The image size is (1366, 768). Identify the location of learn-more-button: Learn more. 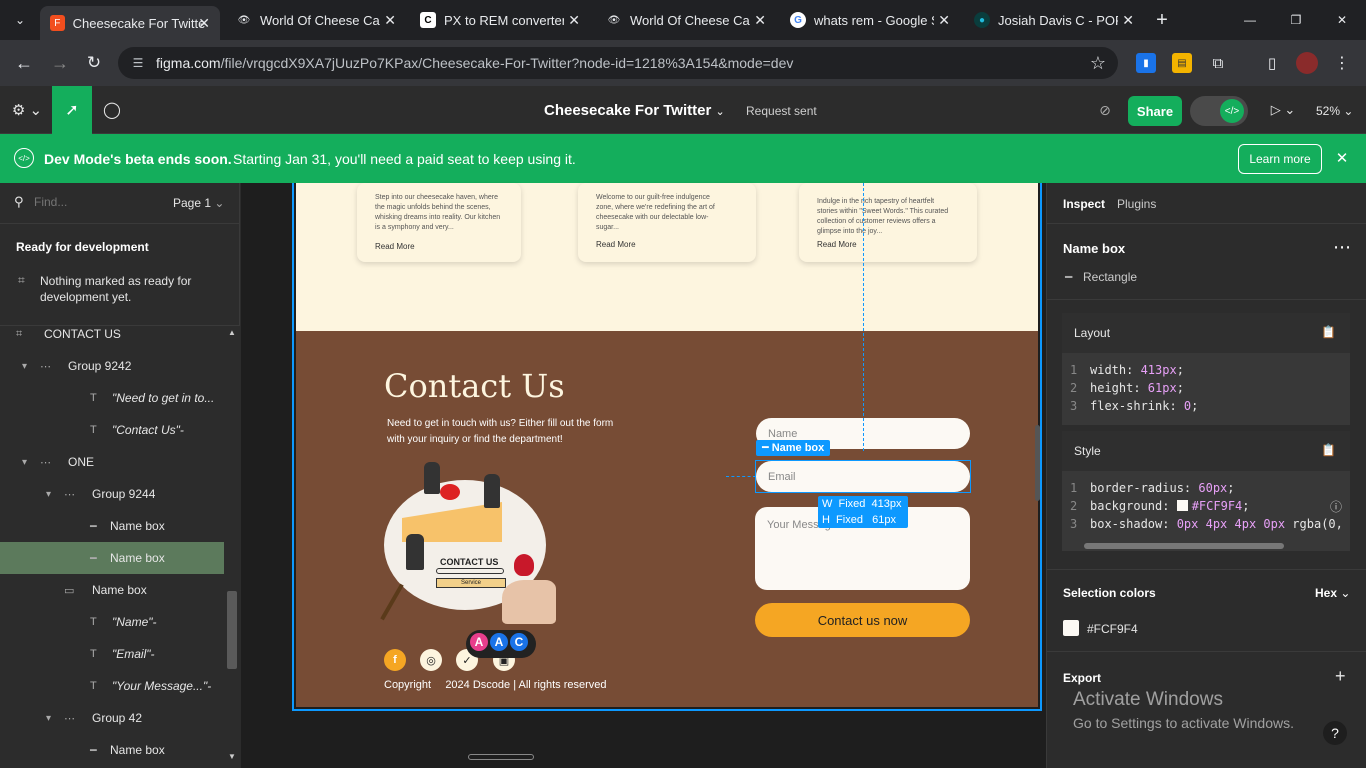
(1280, 159).